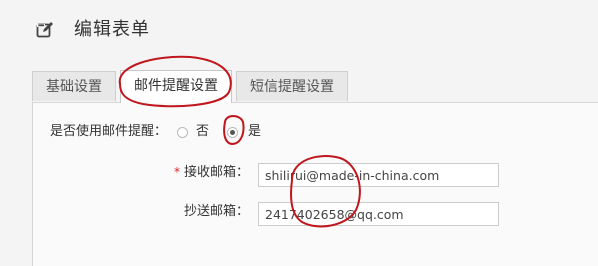 The image size is (598, 266). I want to click on radio-selected-dot, so click(232, 132).